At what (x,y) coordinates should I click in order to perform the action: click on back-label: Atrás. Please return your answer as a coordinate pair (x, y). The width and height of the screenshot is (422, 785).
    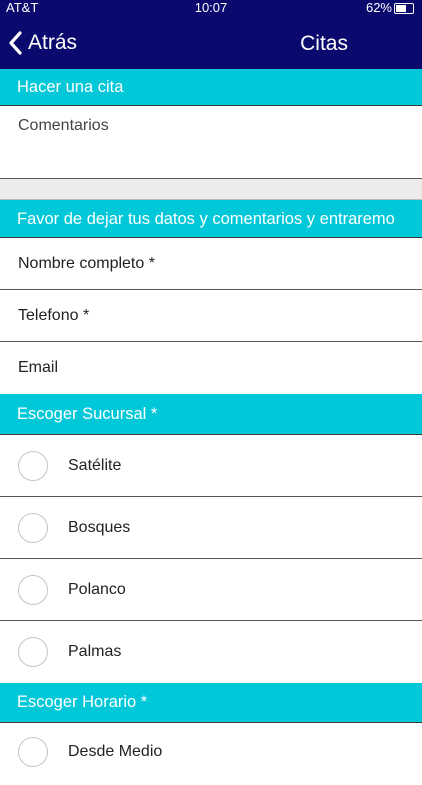
    Looking at the image, I should click on (53, 42).